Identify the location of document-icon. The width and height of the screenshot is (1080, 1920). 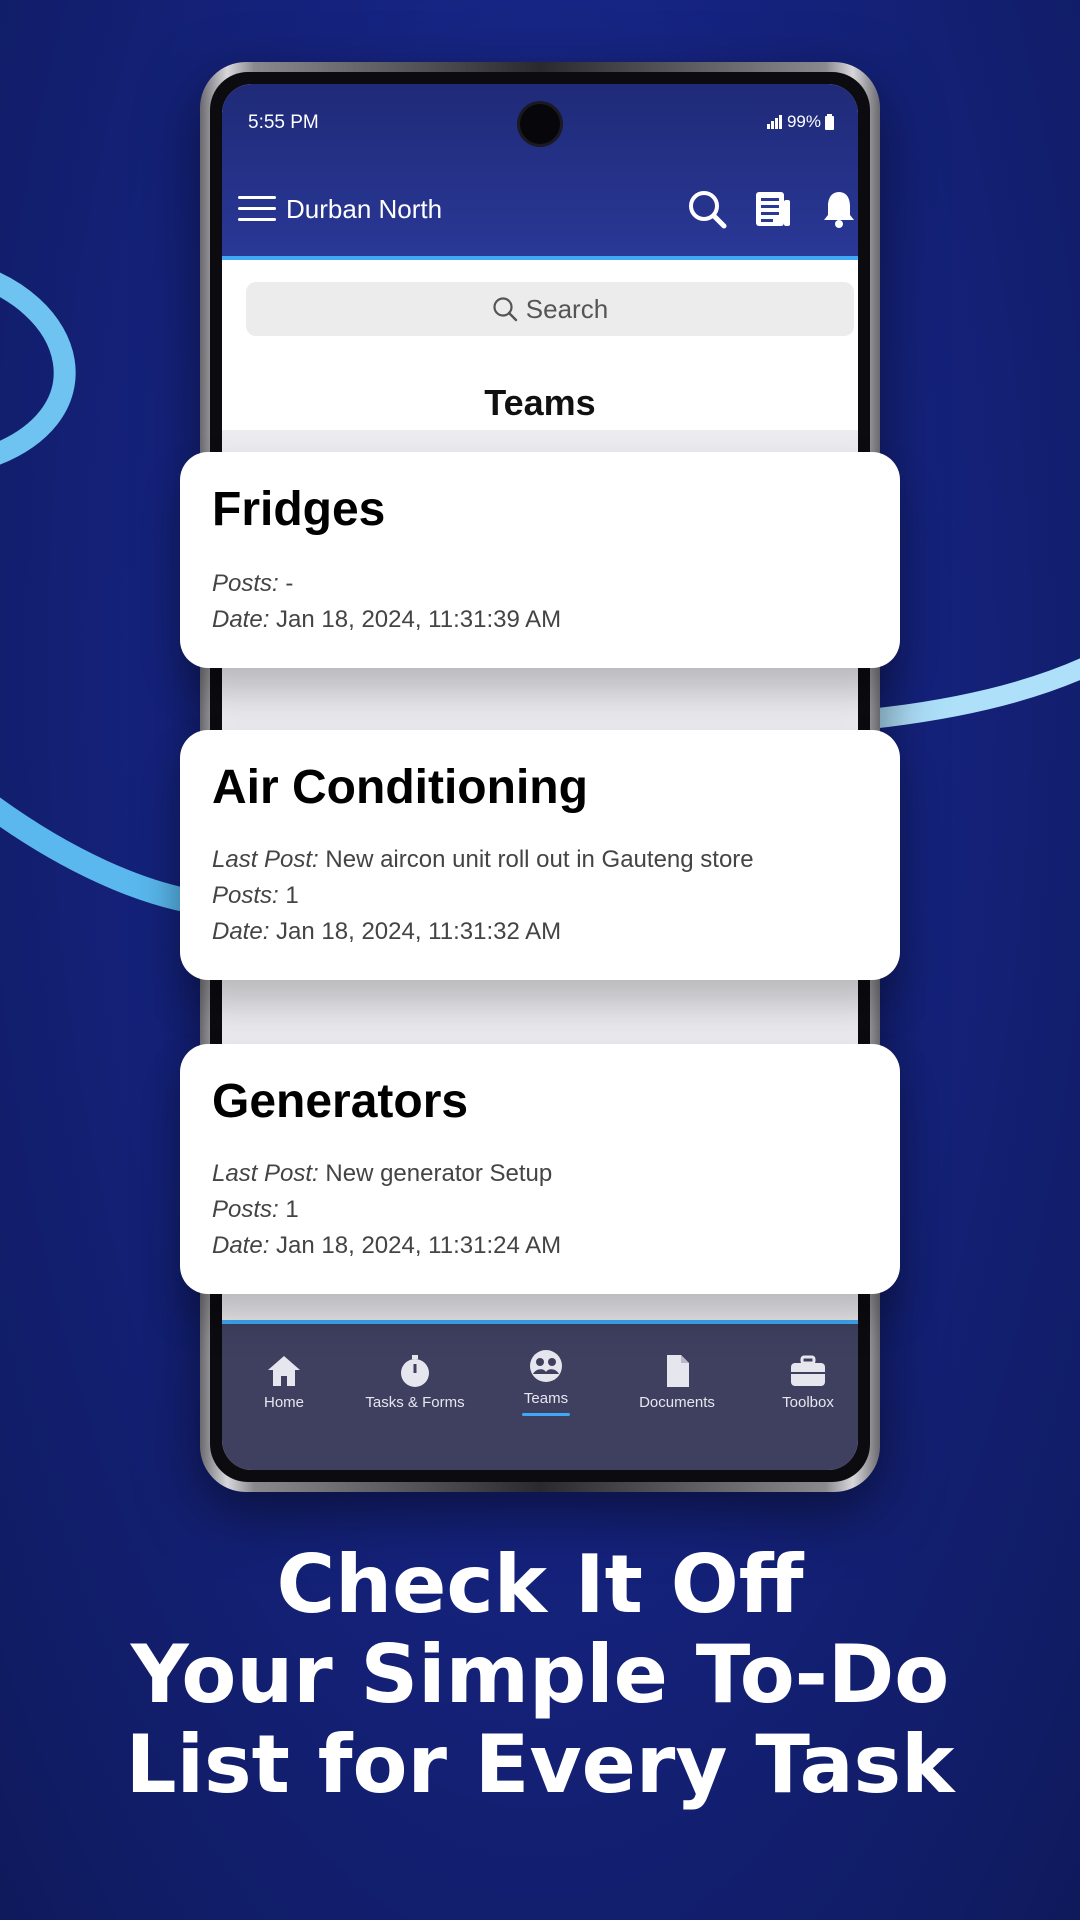
(678, 1371).